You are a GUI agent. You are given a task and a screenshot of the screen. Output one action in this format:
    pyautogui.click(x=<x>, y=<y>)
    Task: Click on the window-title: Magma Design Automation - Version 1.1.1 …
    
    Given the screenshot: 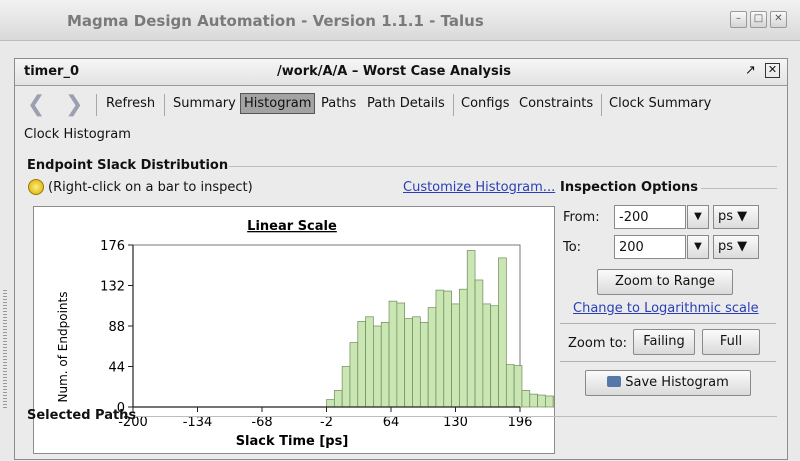 What is the action you would take?
    pyautogui.click(x=275, y=21)
    